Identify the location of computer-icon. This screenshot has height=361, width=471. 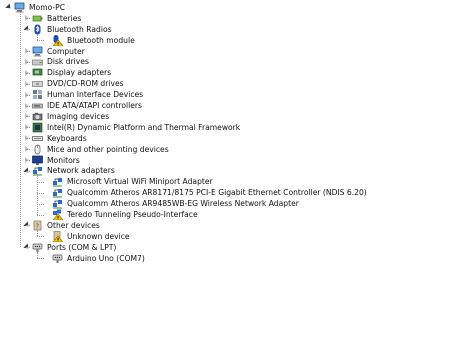
(37, 51).